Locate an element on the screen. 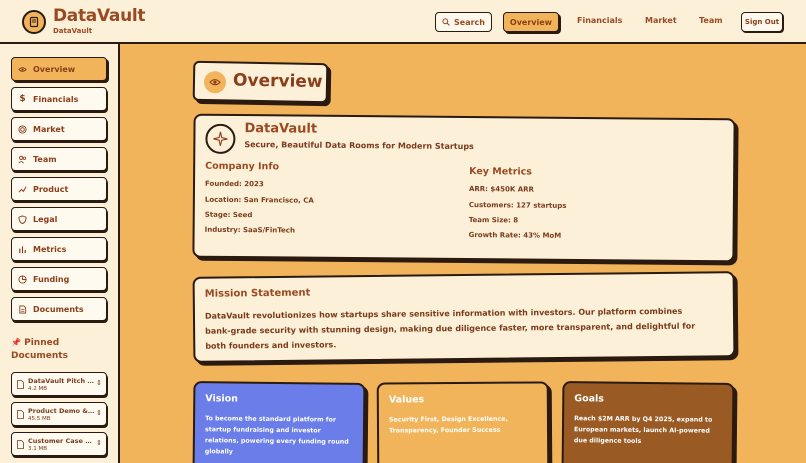 The image size is (806, 463). search-button-label: Search is located at coordinates (469, 22).